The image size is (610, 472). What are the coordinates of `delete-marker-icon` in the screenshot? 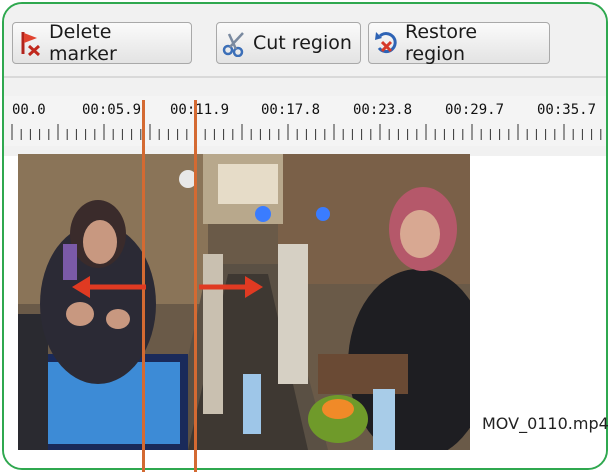 It's located at (31, 43).